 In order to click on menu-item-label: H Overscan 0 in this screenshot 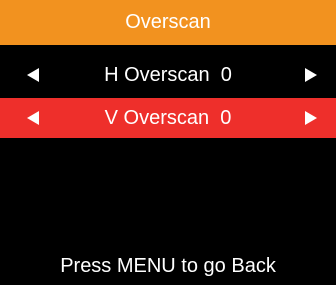, I will do `click(168, 74)`.